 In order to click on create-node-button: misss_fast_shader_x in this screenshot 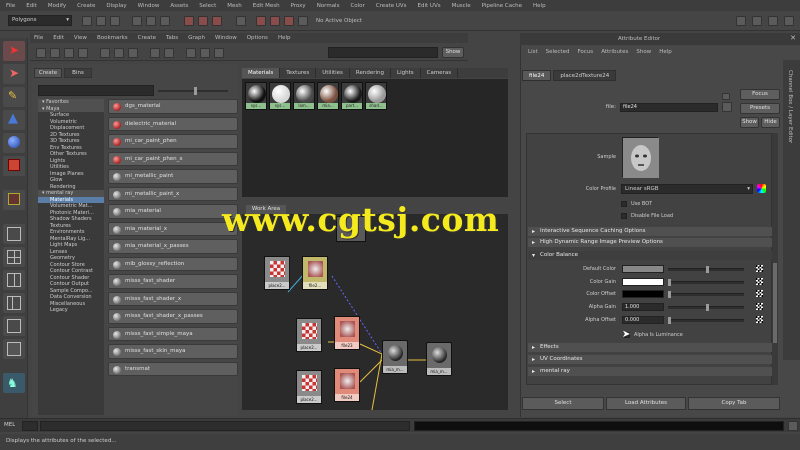, I will do `click(173, 298)`.